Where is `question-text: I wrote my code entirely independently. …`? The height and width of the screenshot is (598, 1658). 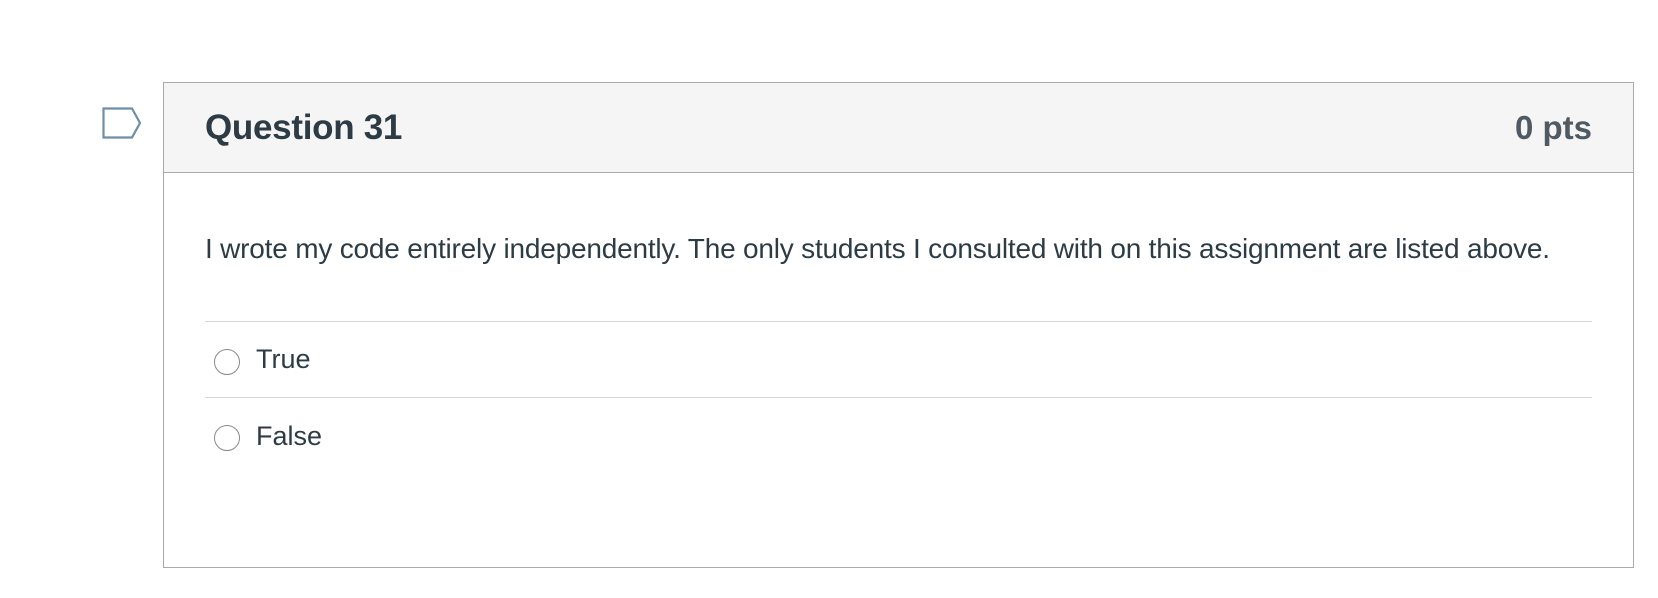
question-text: I wrote my code entirely independently. … is located at coordinates (877, 248).